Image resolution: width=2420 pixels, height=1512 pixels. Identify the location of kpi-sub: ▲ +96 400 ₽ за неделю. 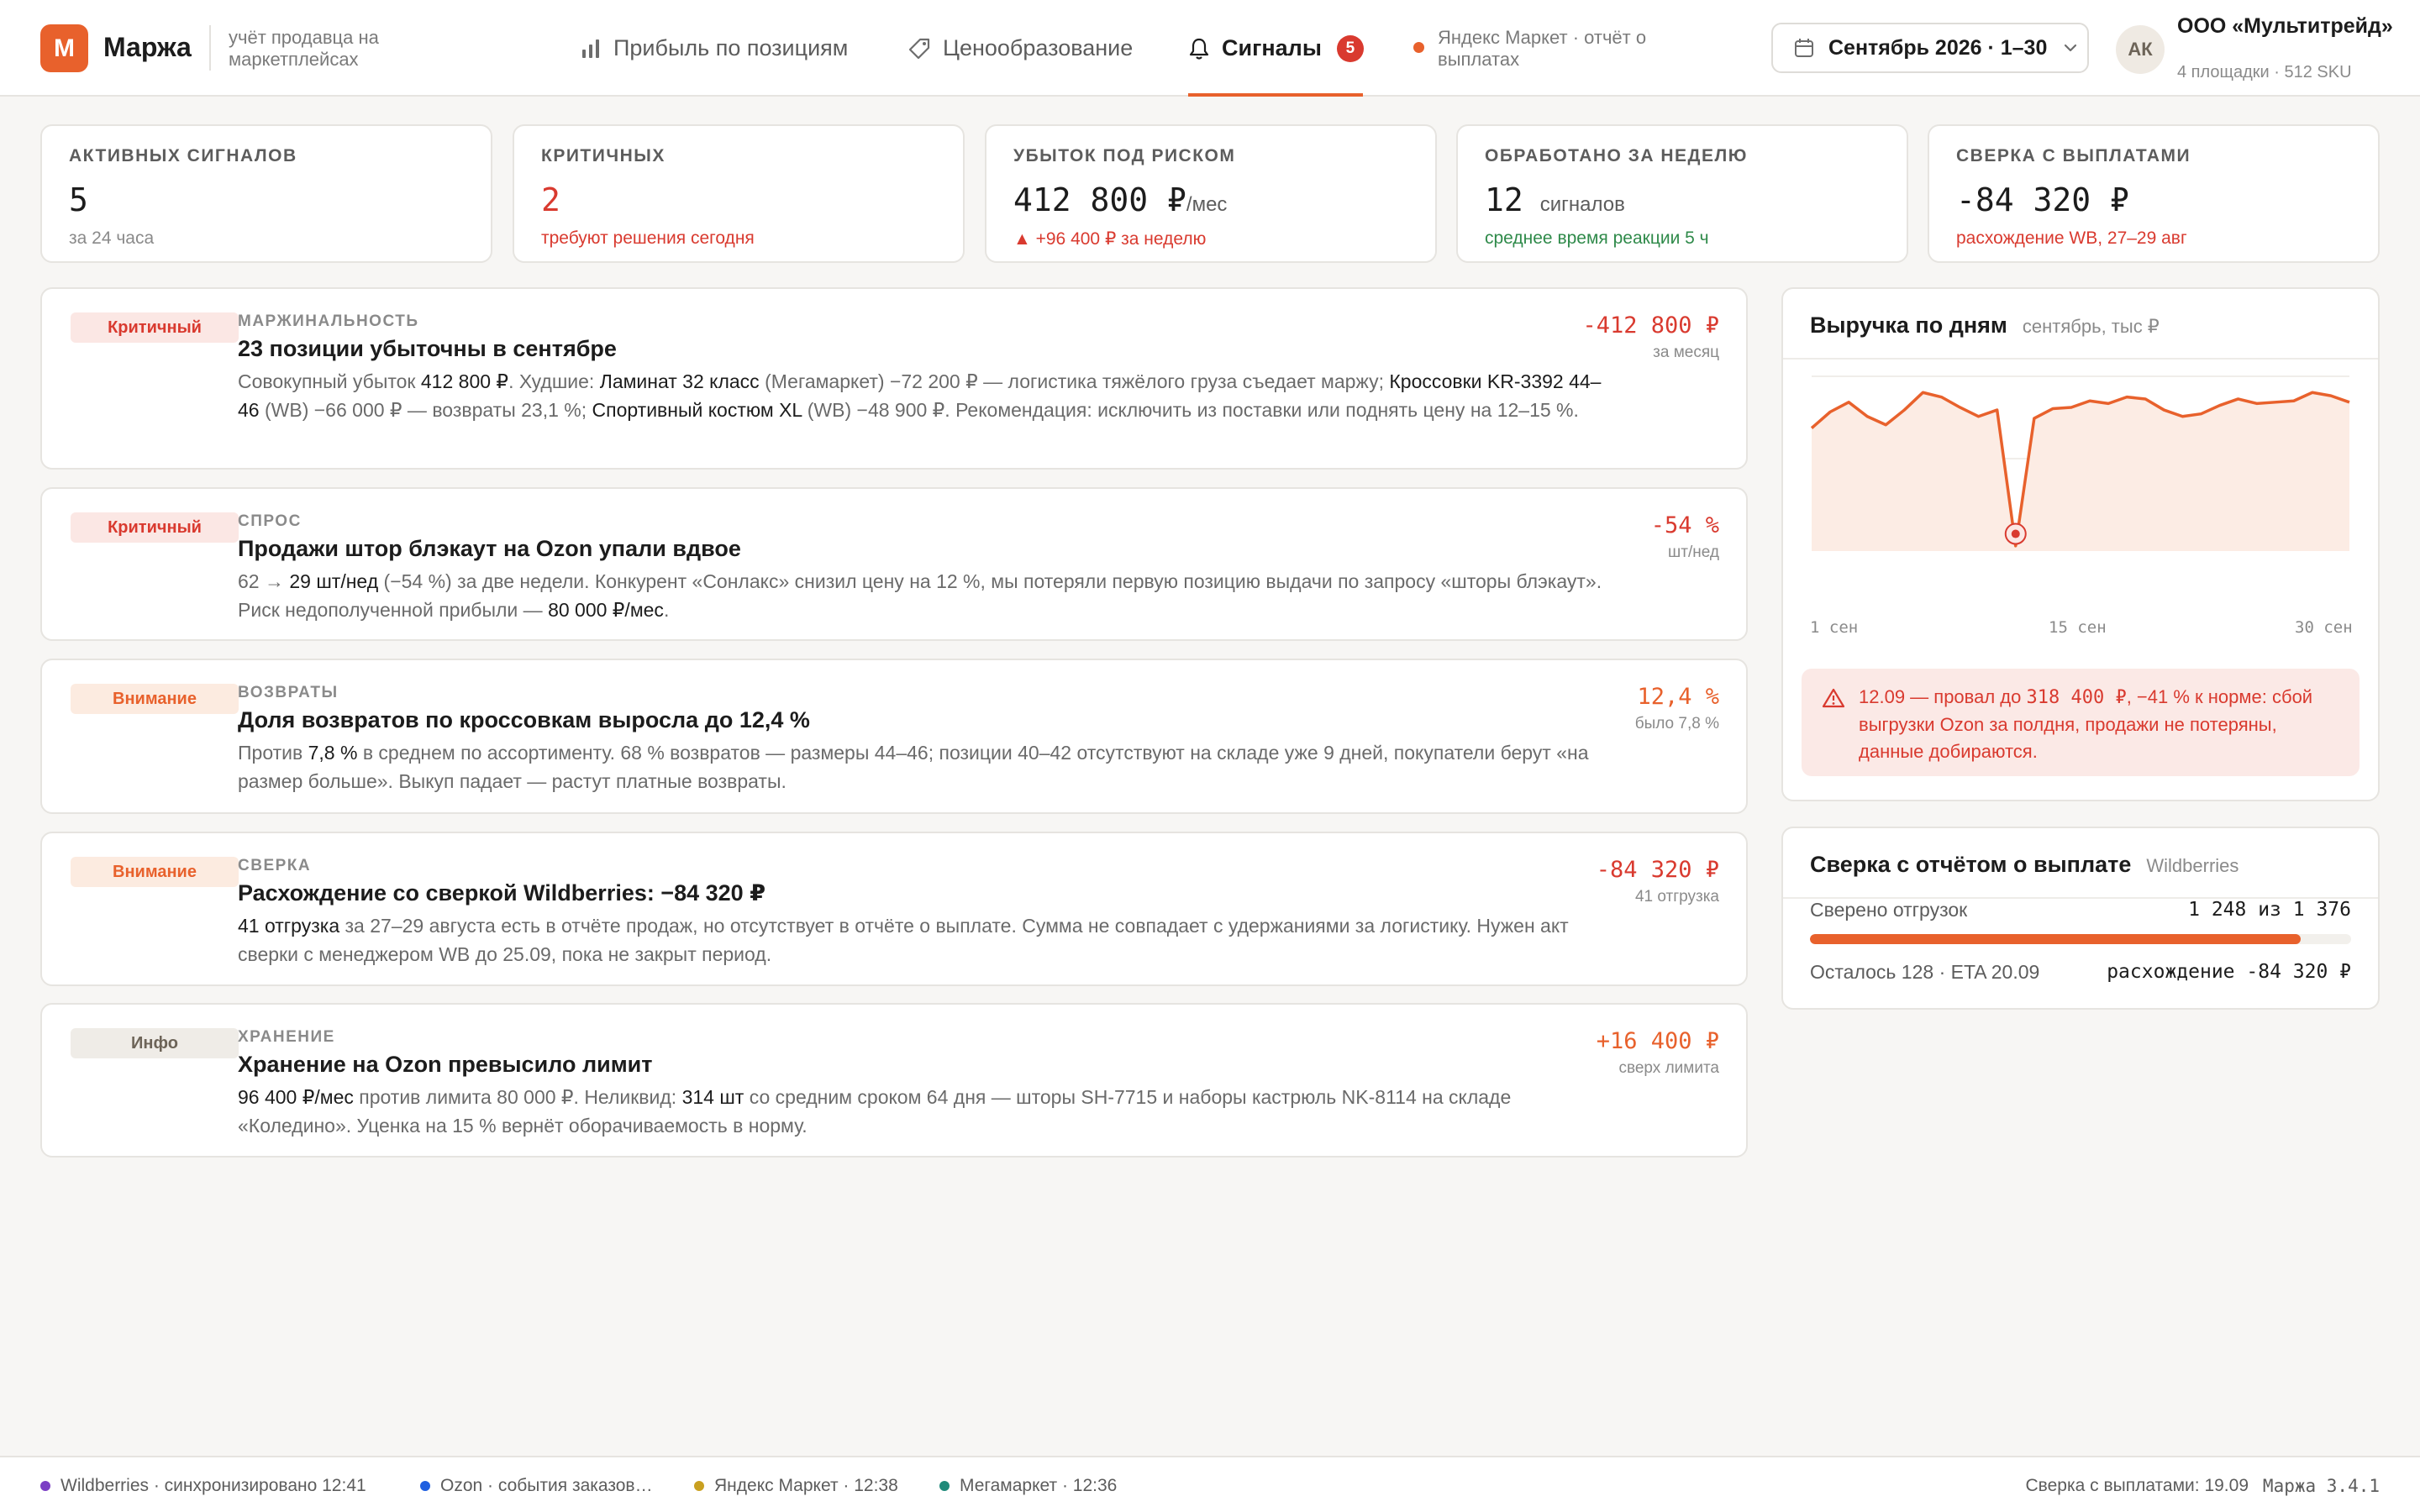
(1110, 239).